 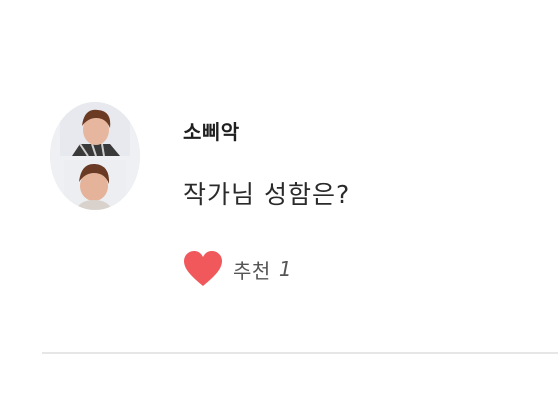 What do you see at coordinates (267, 194) in the screenshot?
I see `comment-text: 작가님 성함은?` at bounding box center [267, 194].